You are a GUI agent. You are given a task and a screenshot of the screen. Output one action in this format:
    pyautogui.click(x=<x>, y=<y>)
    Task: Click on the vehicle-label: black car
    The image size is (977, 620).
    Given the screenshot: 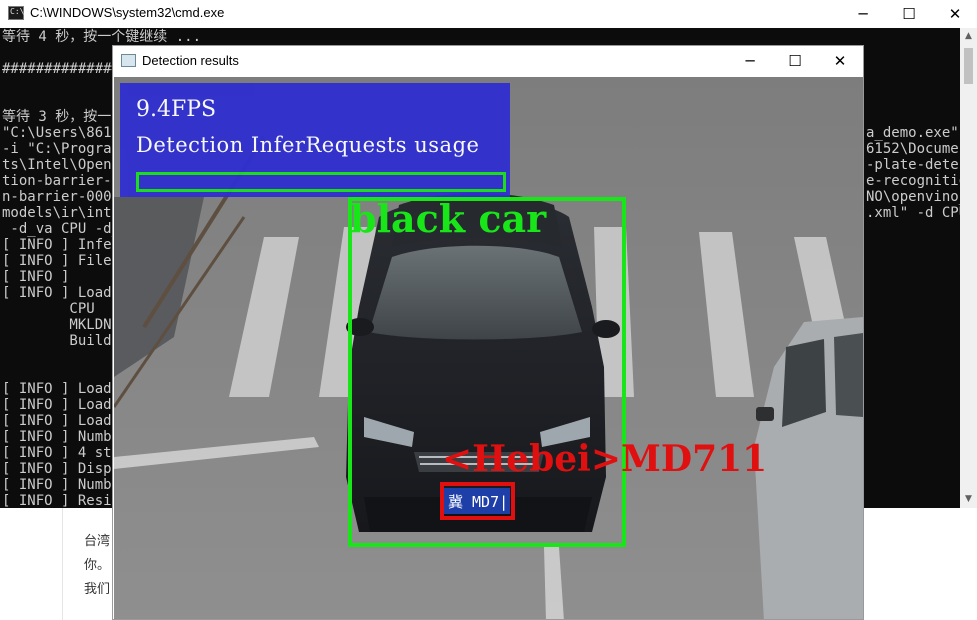 What is the action you would take?
    pyautogui.click(x=448, y=218)
    